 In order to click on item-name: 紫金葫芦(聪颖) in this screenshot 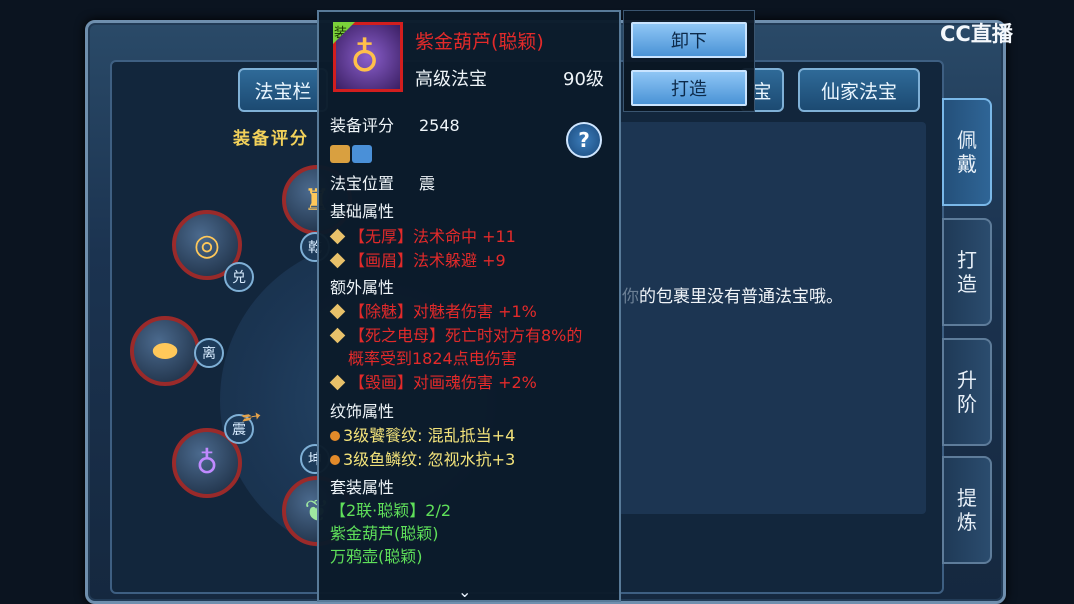, I will do `click(479, 42)`.